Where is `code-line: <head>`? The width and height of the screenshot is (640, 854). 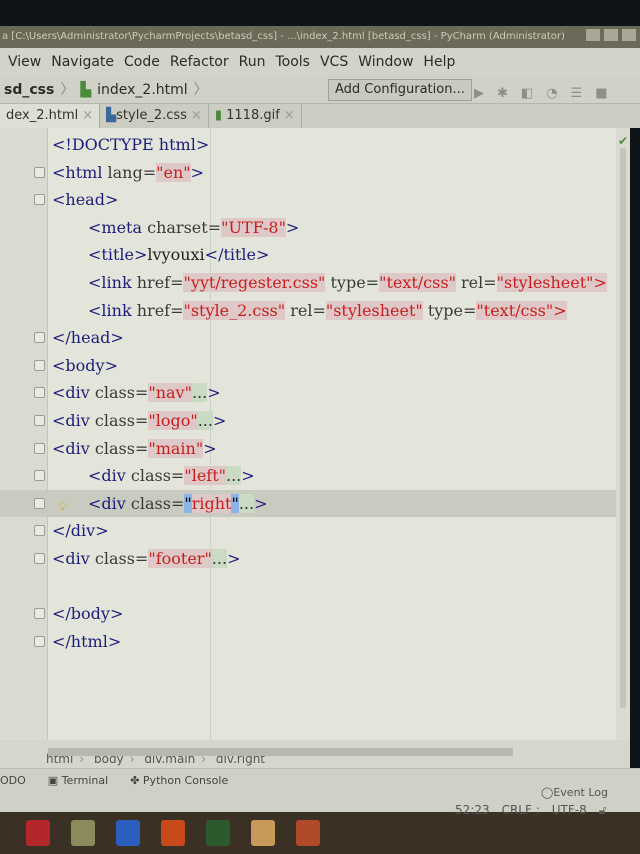
code-line: <head> is located at coordinates (315, 200).